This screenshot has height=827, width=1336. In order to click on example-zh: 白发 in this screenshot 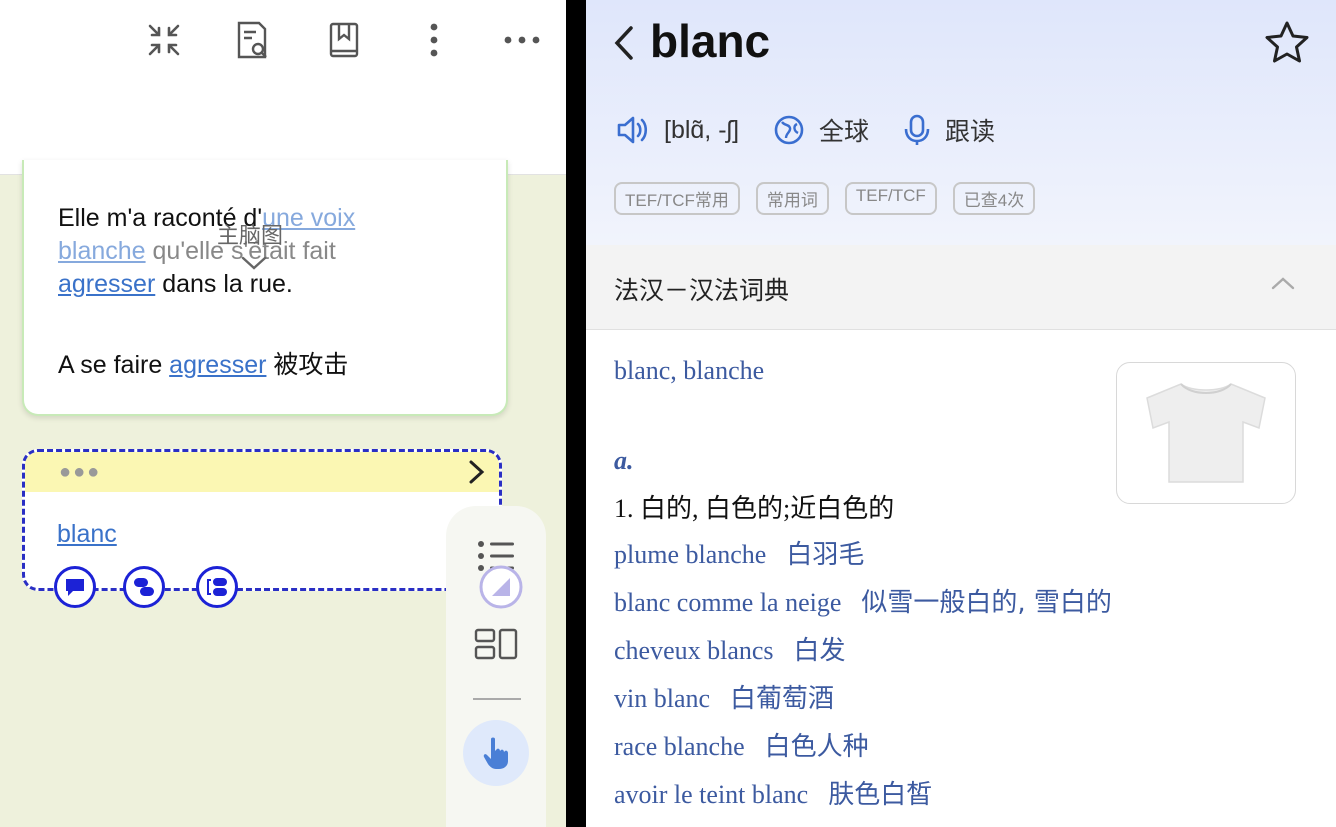, I will do `click(819, 651)`.